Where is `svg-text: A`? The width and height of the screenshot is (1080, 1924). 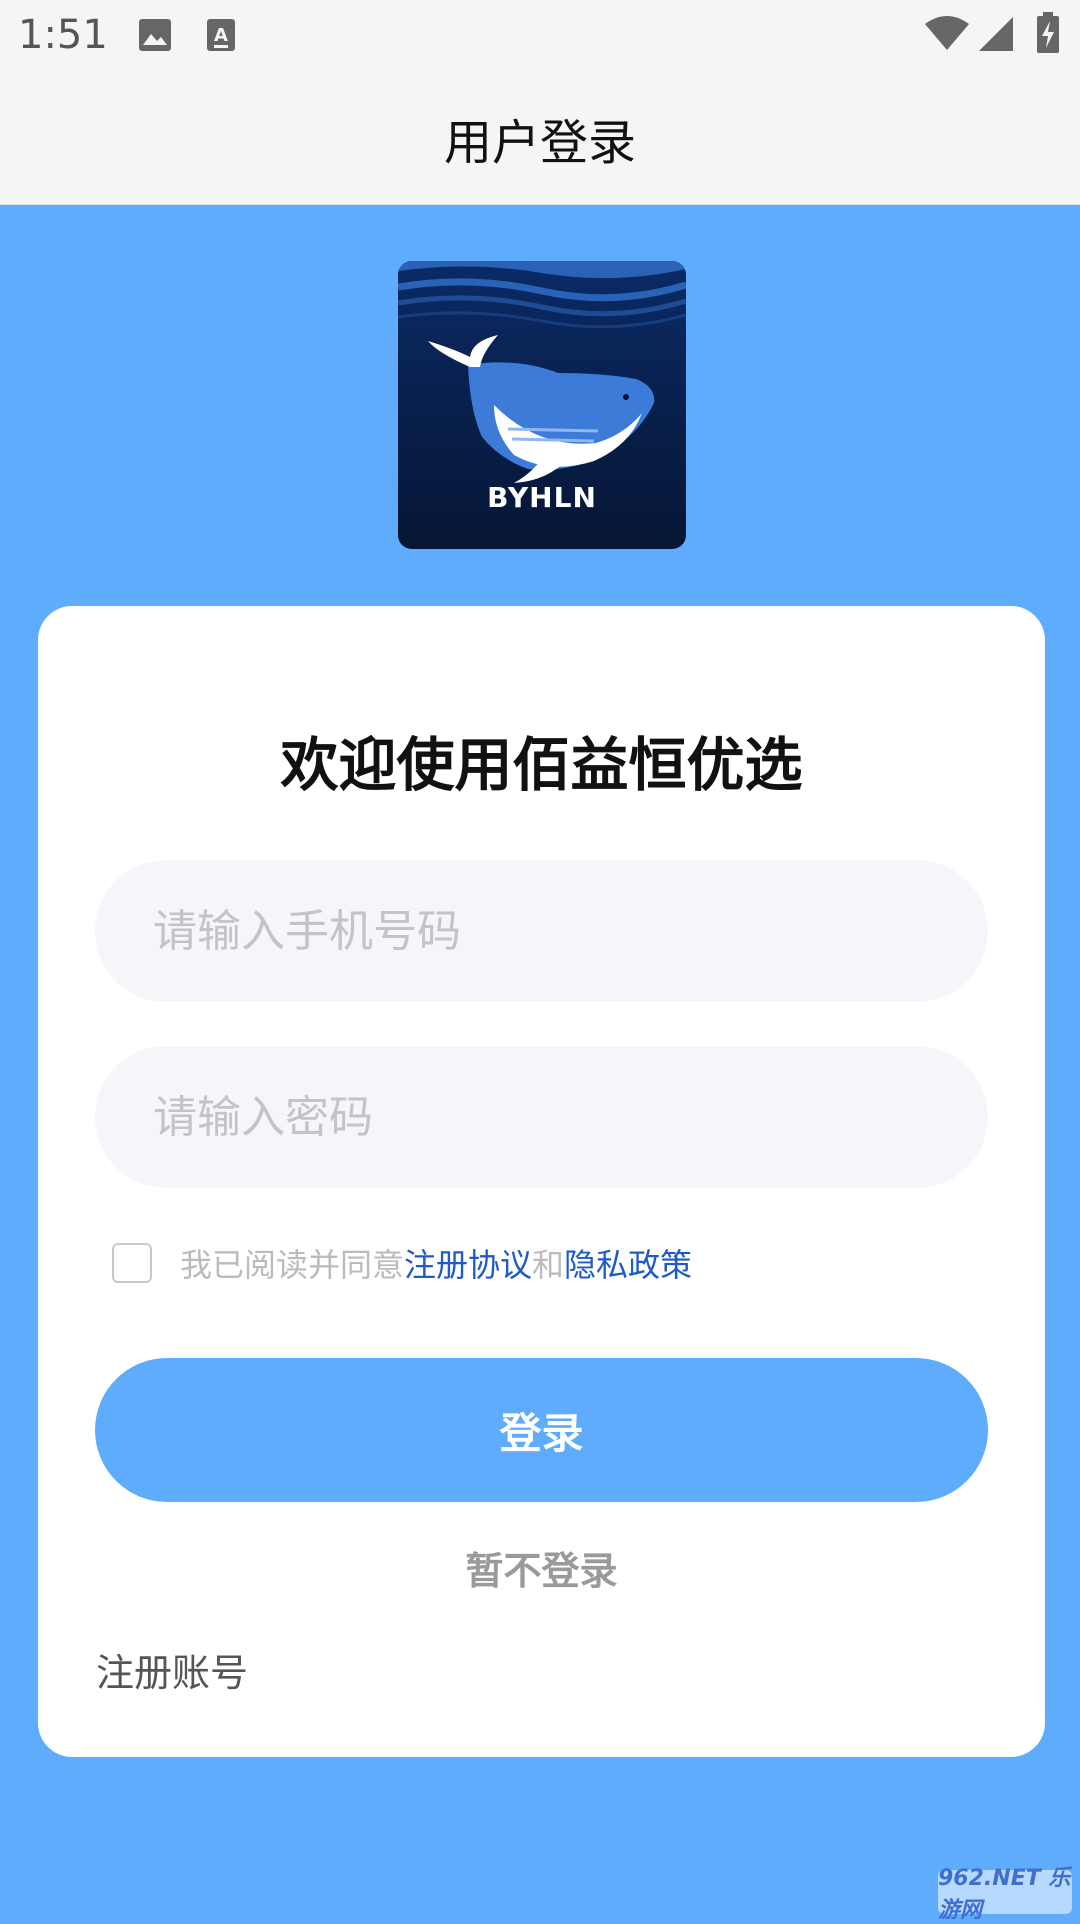
svg-text: A is located at coordinates (221, 35).